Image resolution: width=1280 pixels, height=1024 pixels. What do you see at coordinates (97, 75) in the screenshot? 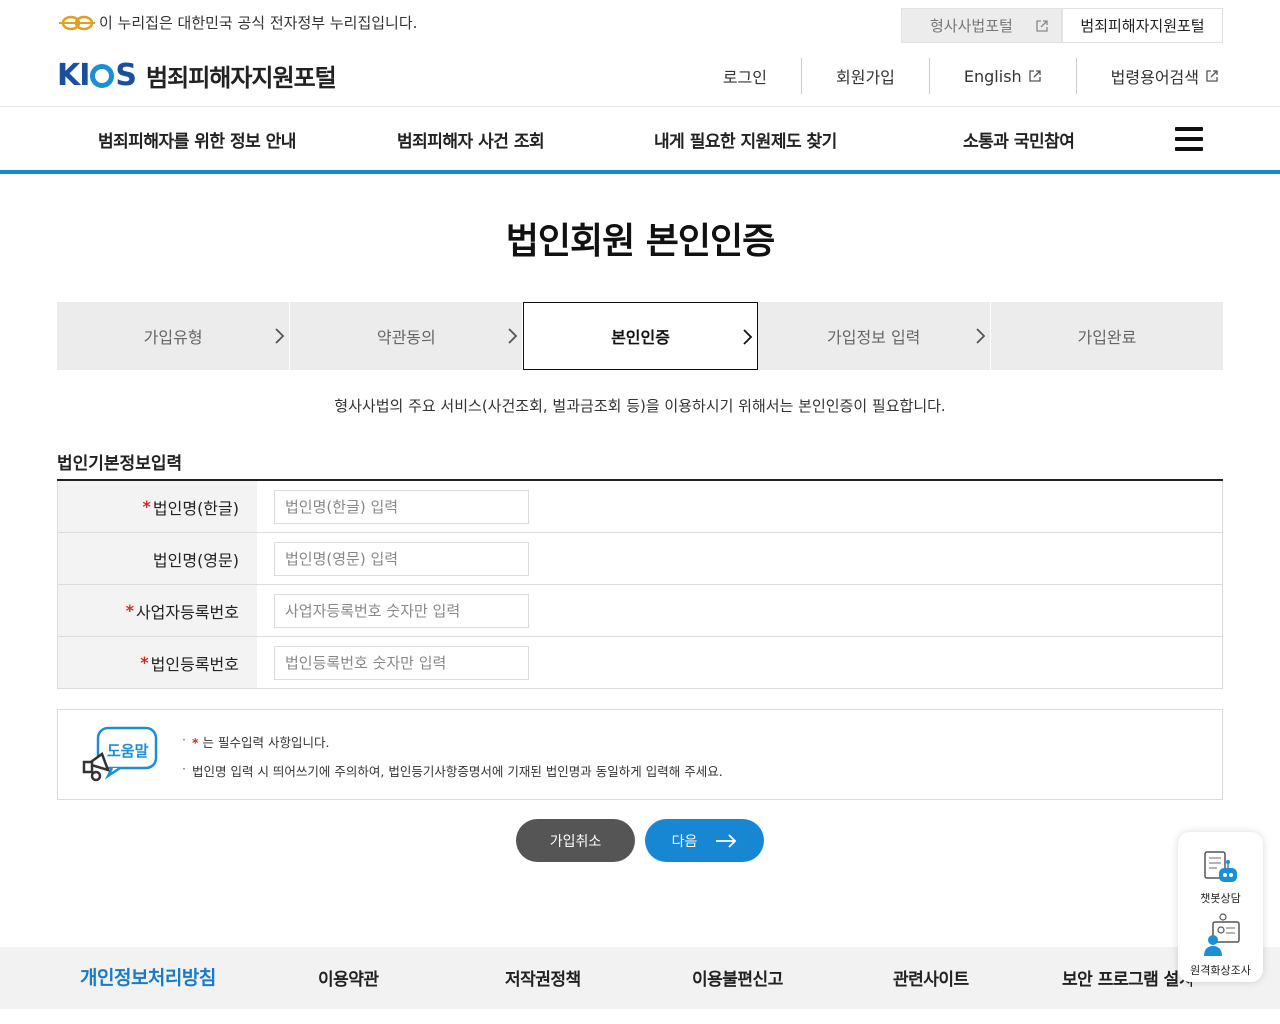
I see `kics-logo-icon: KI S` at bounding box center [97, 75].